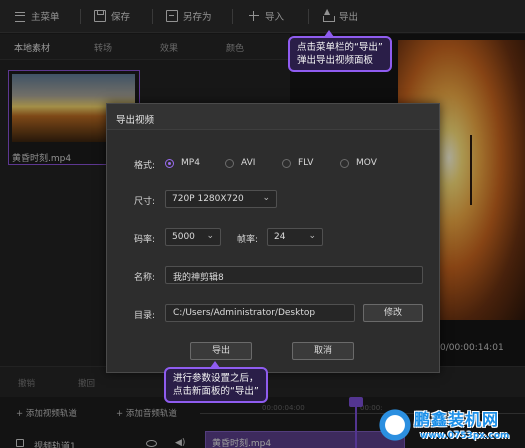  I want to click on format-option-avi: AVI, so click(248, 163).